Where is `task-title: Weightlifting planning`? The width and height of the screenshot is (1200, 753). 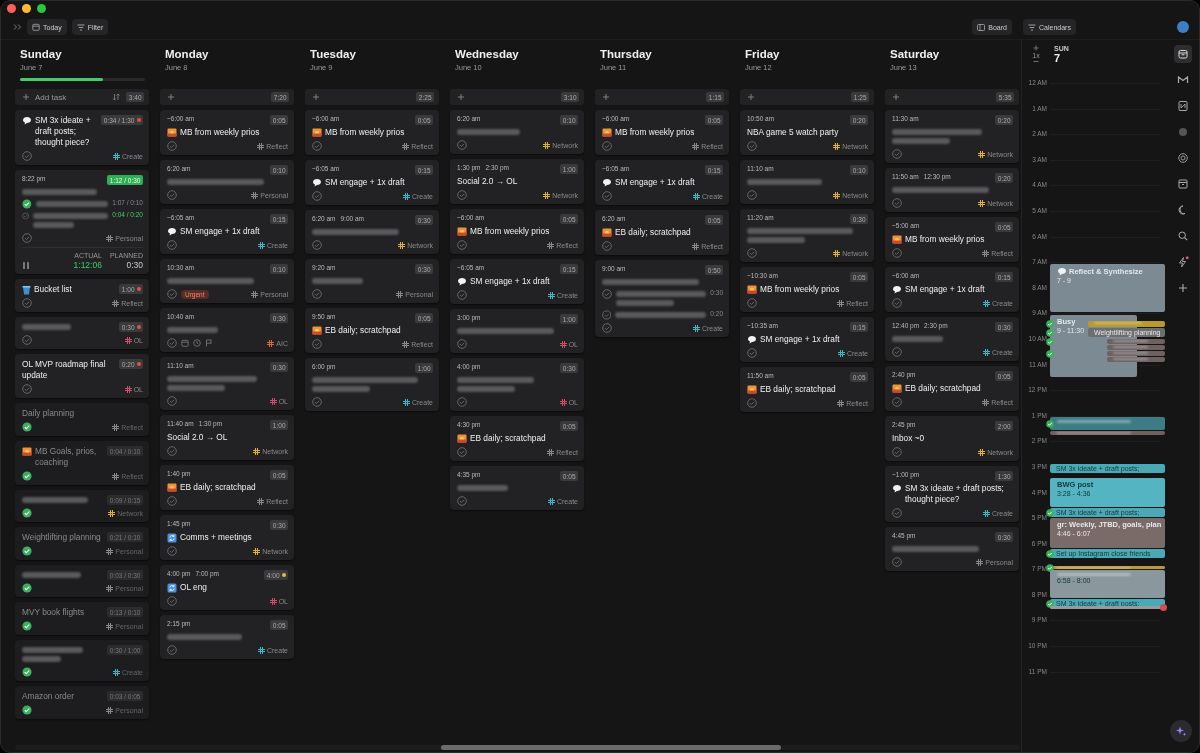
task-title: Weightlifting planning is located at coordinates (61, 537).